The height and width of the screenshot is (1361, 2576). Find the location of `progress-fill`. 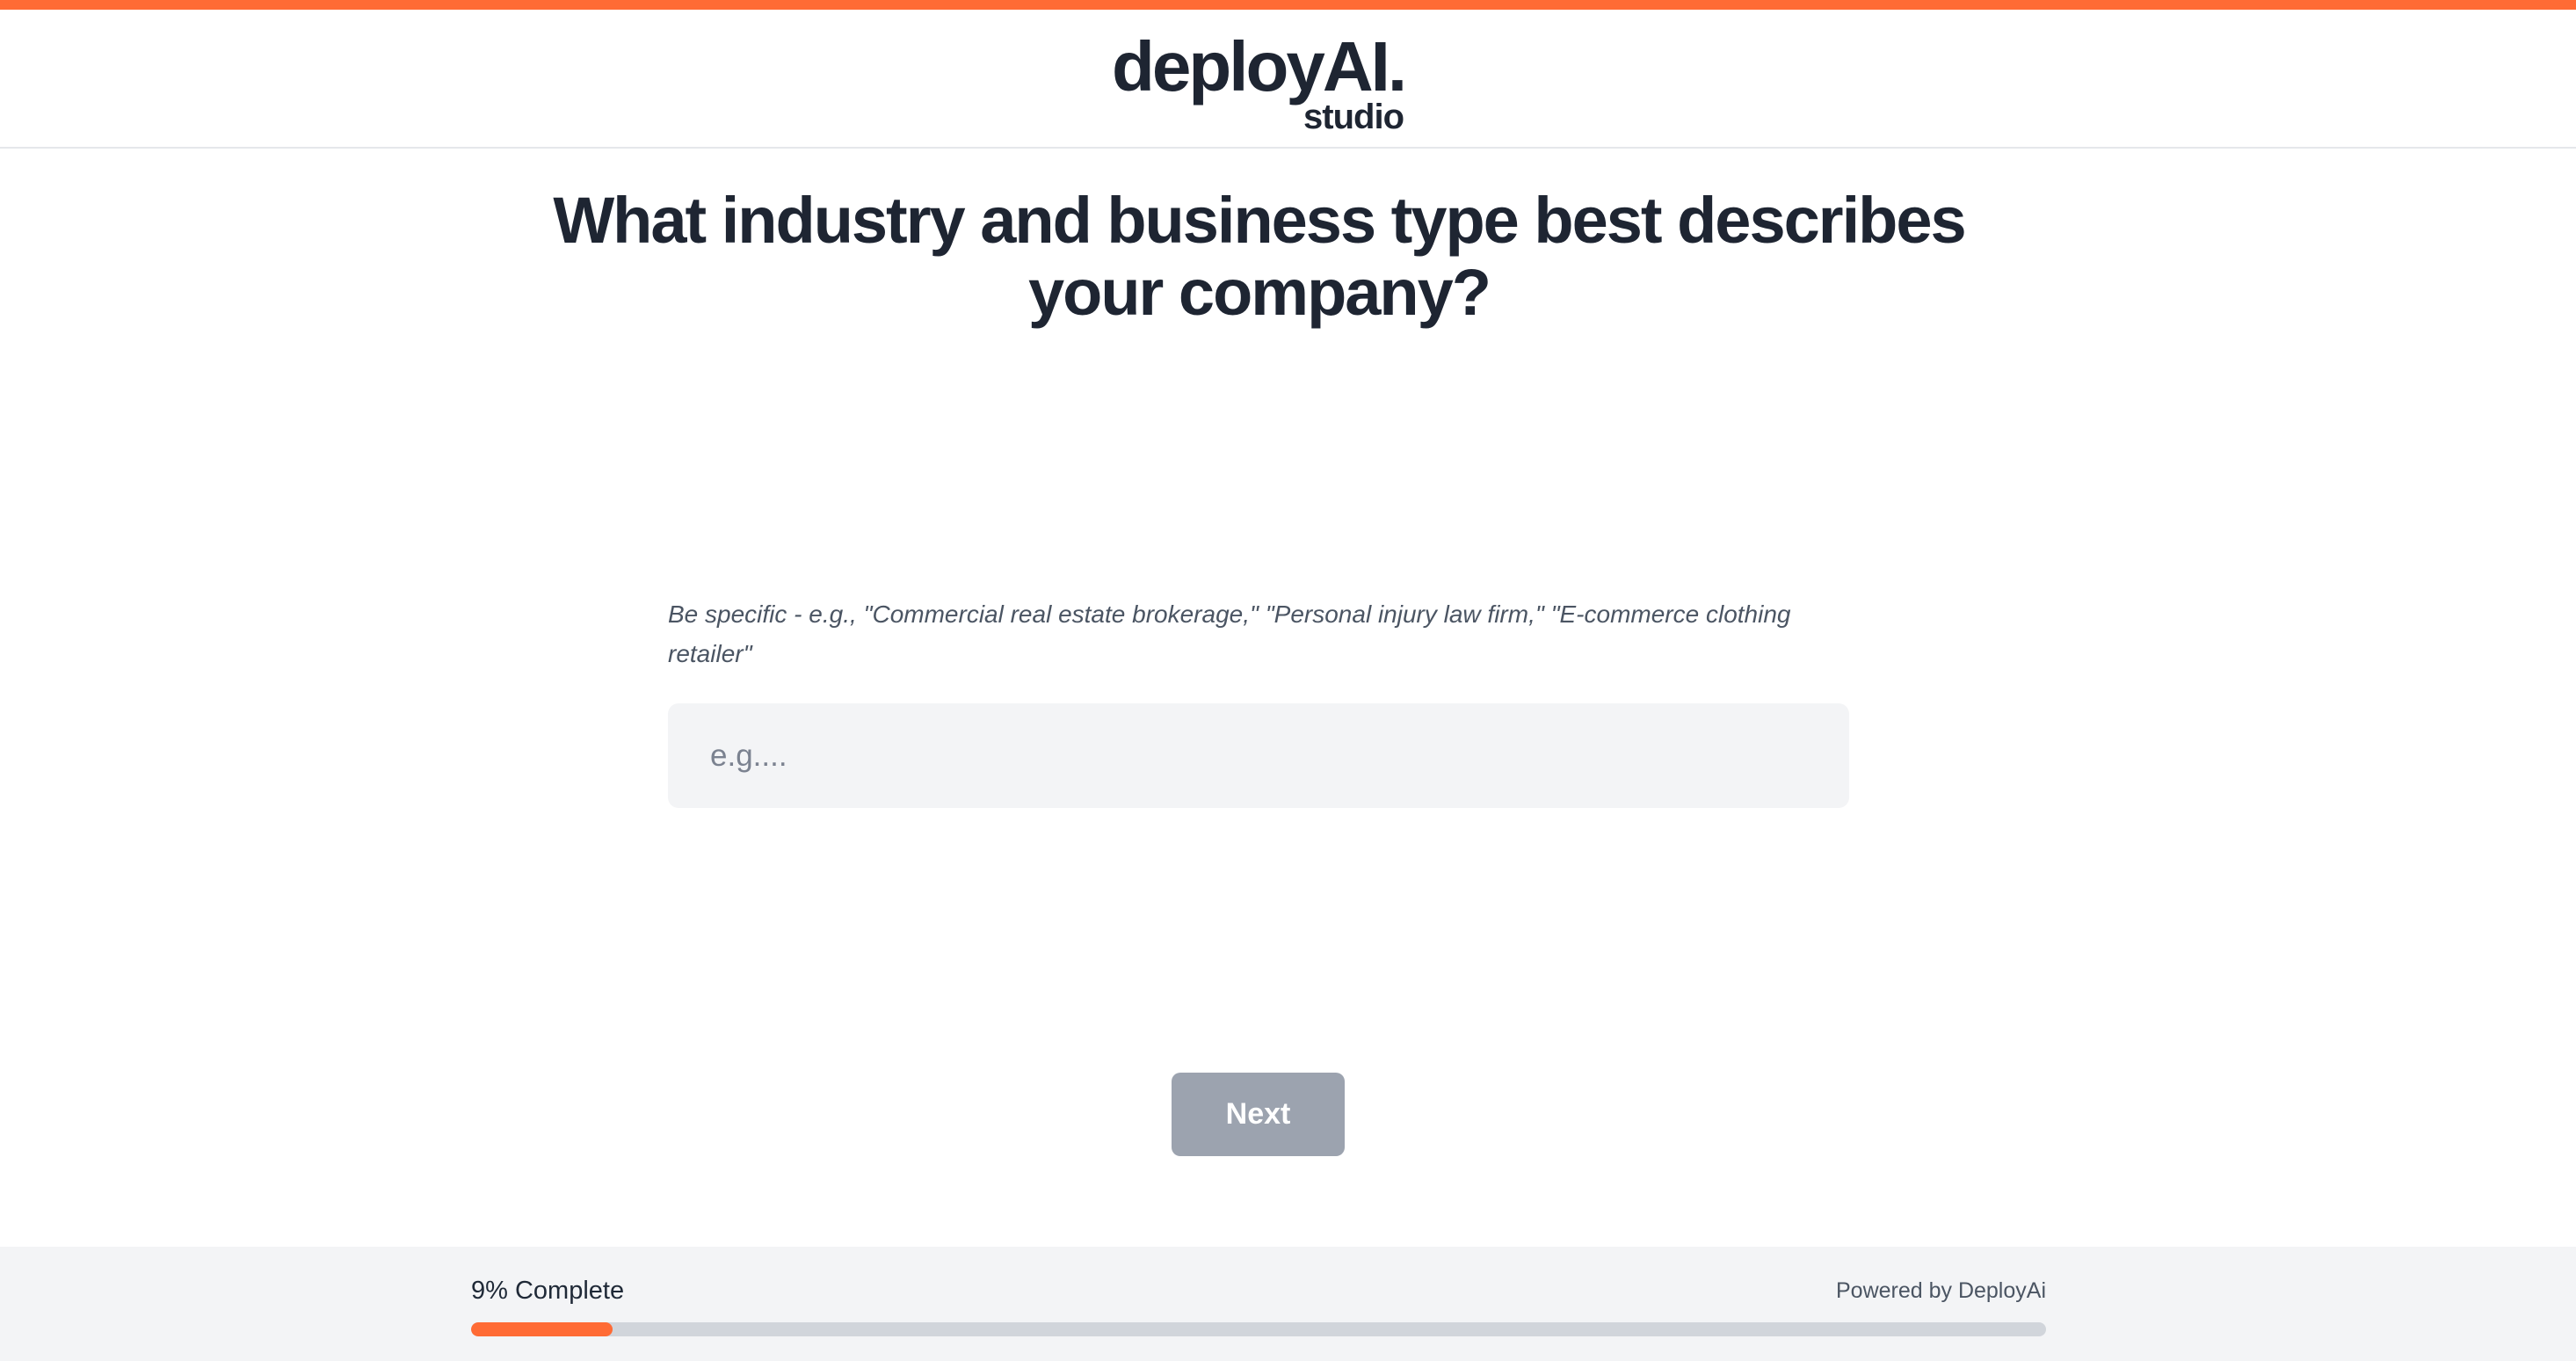

progress-fill is located at coordinates (542, 1329).